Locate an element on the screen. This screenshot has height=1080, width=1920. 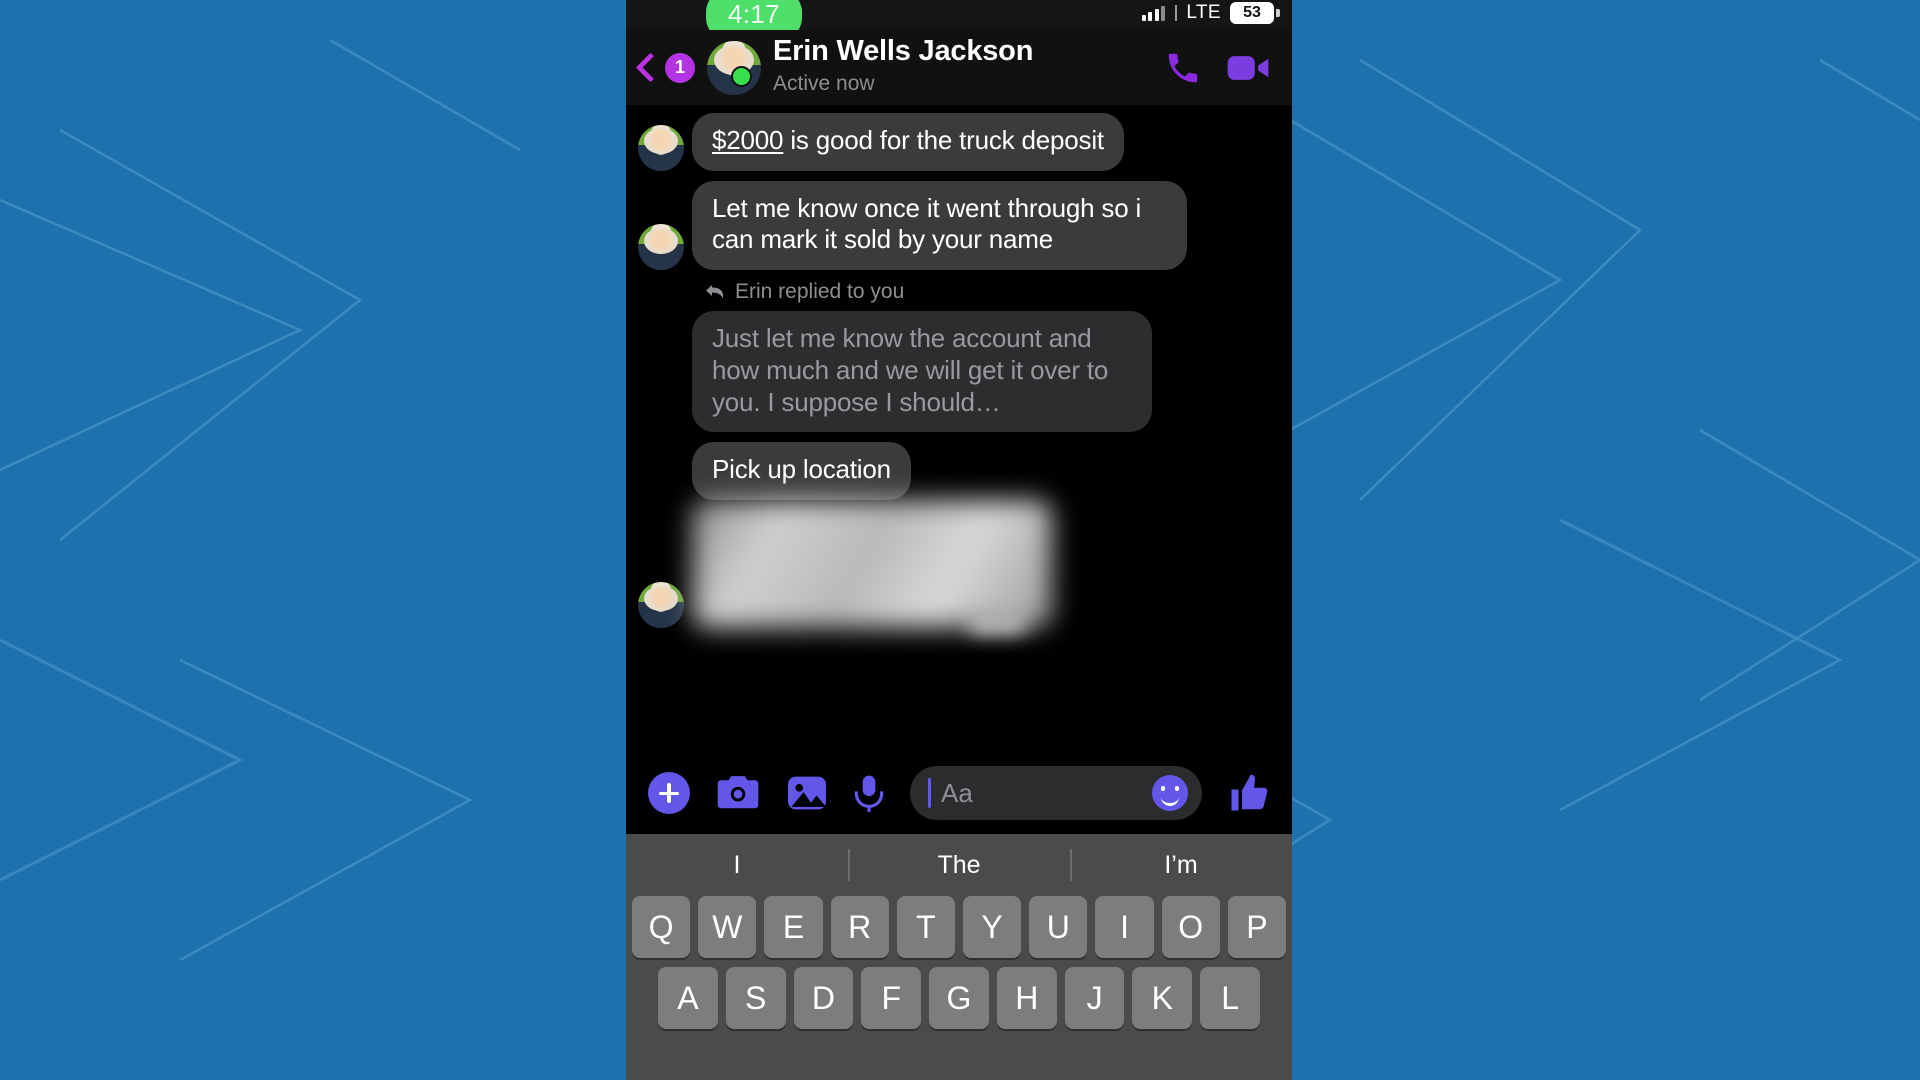
suggestion-1: The is located at coordinates (959, 865).